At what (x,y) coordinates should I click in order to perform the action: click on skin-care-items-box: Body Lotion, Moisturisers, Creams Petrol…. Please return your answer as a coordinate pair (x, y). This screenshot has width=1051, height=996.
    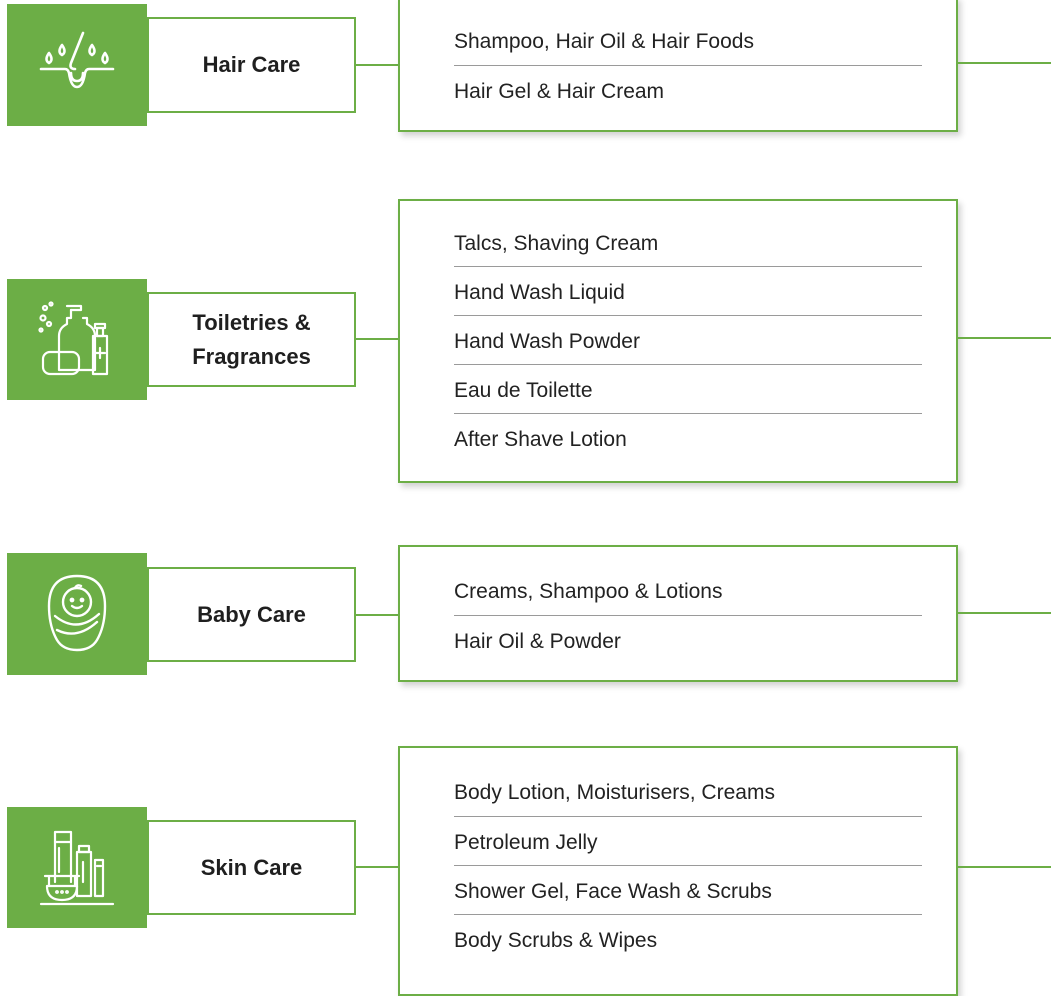
    Looking at the image, I should click on (678, 871).